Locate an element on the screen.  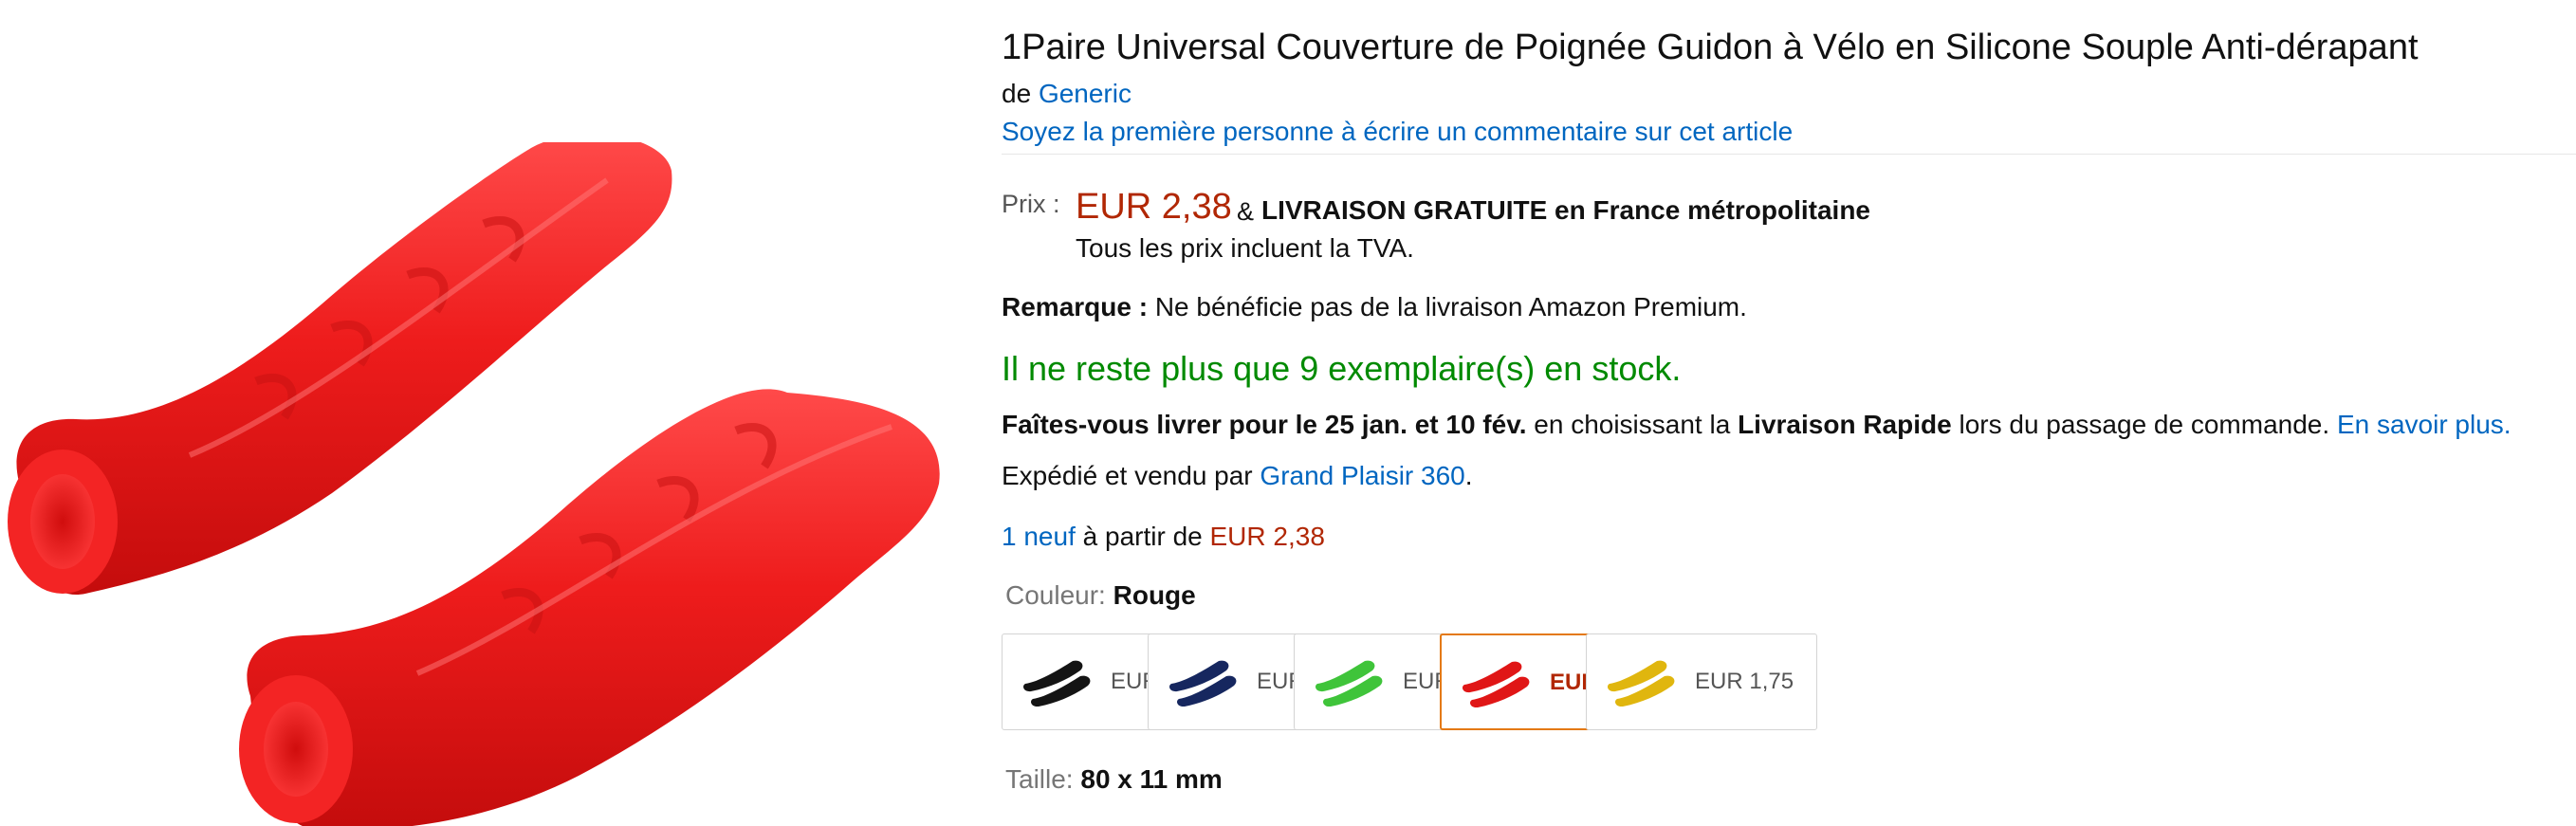
delivery-middle: en choisissant la is located at coordinates (1632, 424).